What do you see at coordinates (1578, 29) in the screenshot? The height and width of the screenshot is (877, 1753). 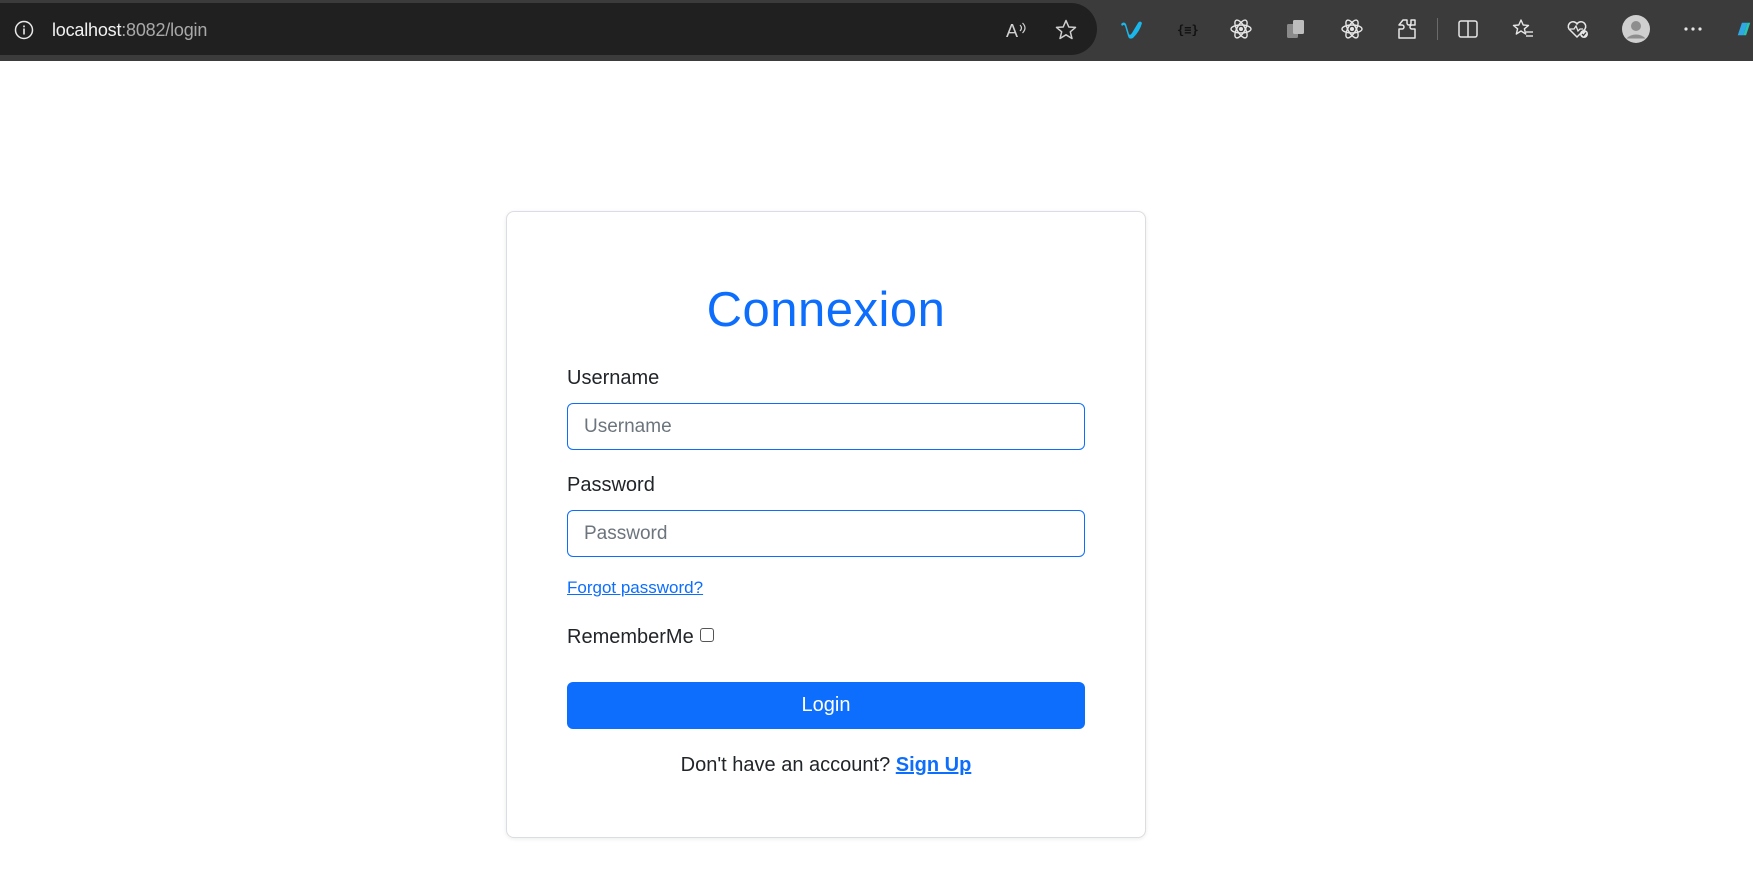 I see `browser-essentials-icon` at bounding box center [1578, 29].